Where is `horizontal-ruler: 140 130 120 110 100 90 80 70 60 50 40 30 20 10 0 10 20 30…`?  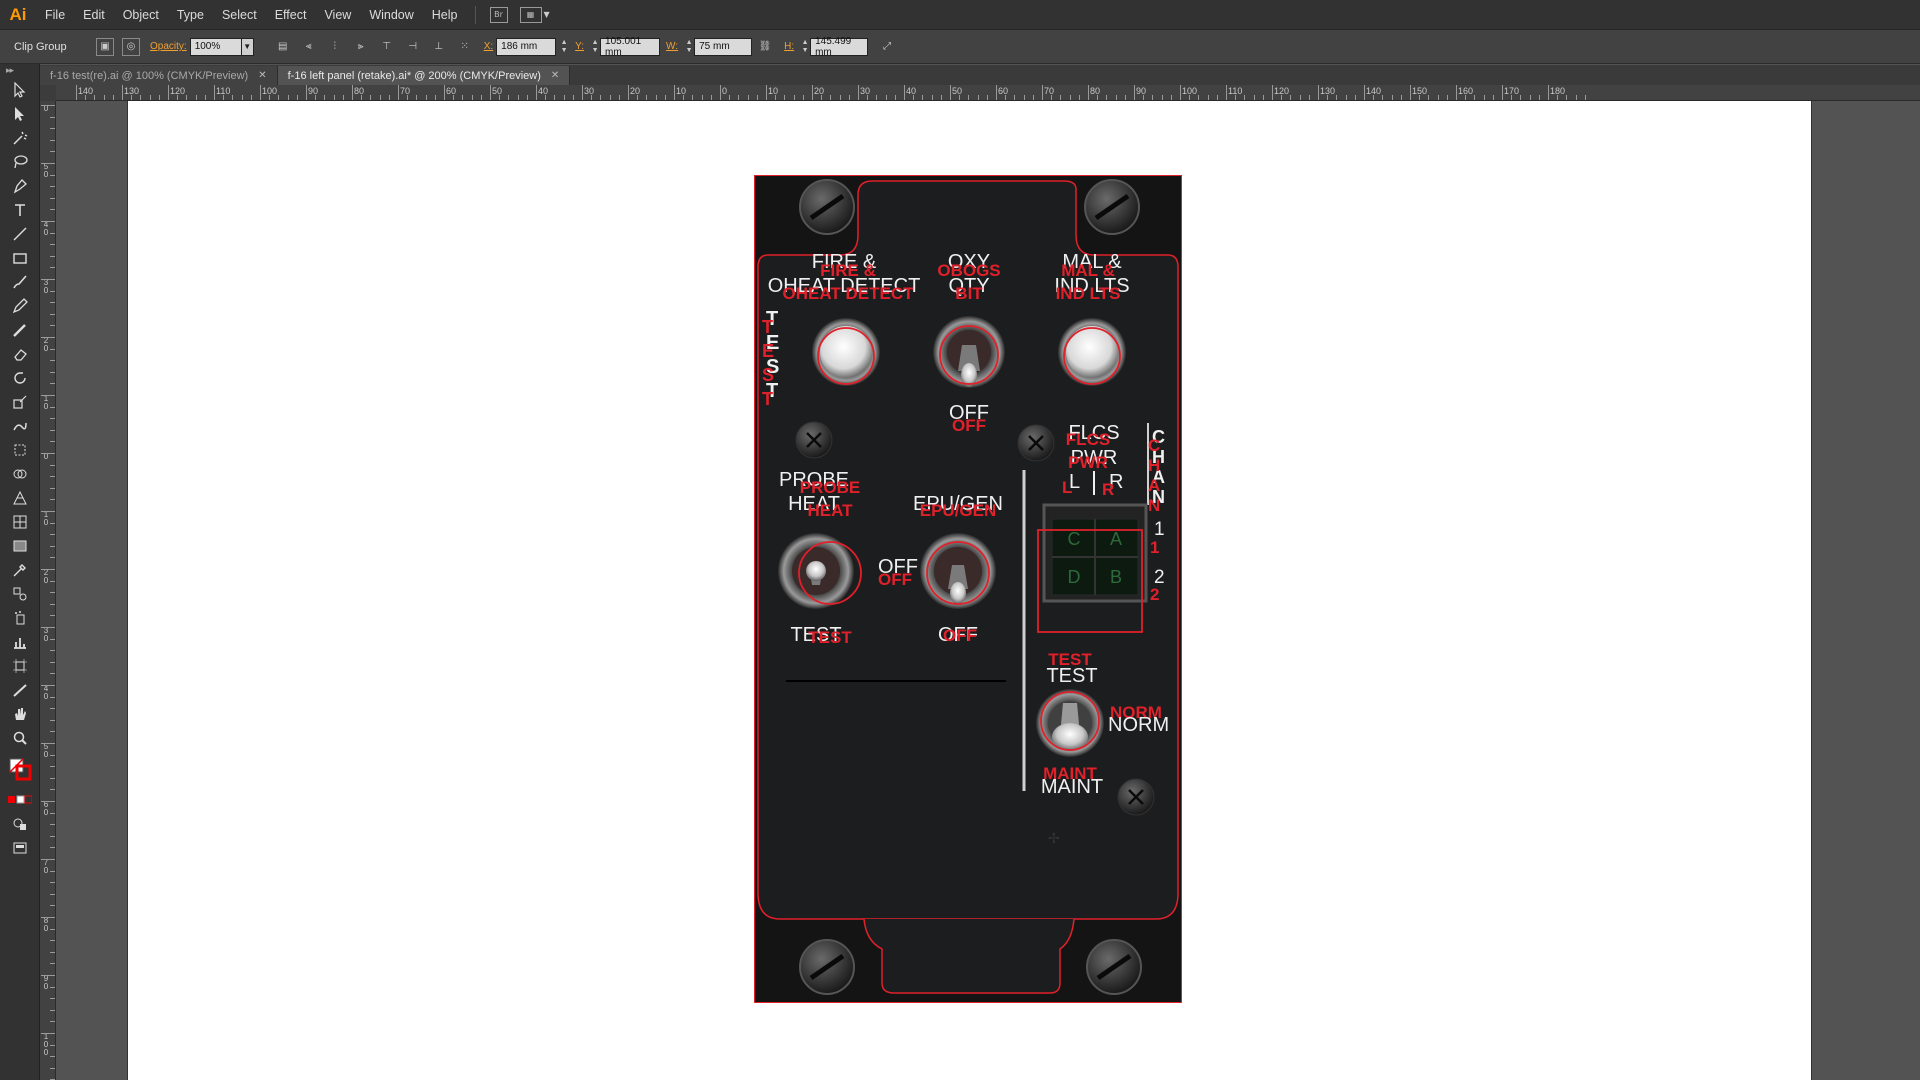 horizontal-ruler: 140 130 120 110 100 90 80 70 60 50 40 30 20 10 0 10 20 30… is located at coordinates (988, 93).